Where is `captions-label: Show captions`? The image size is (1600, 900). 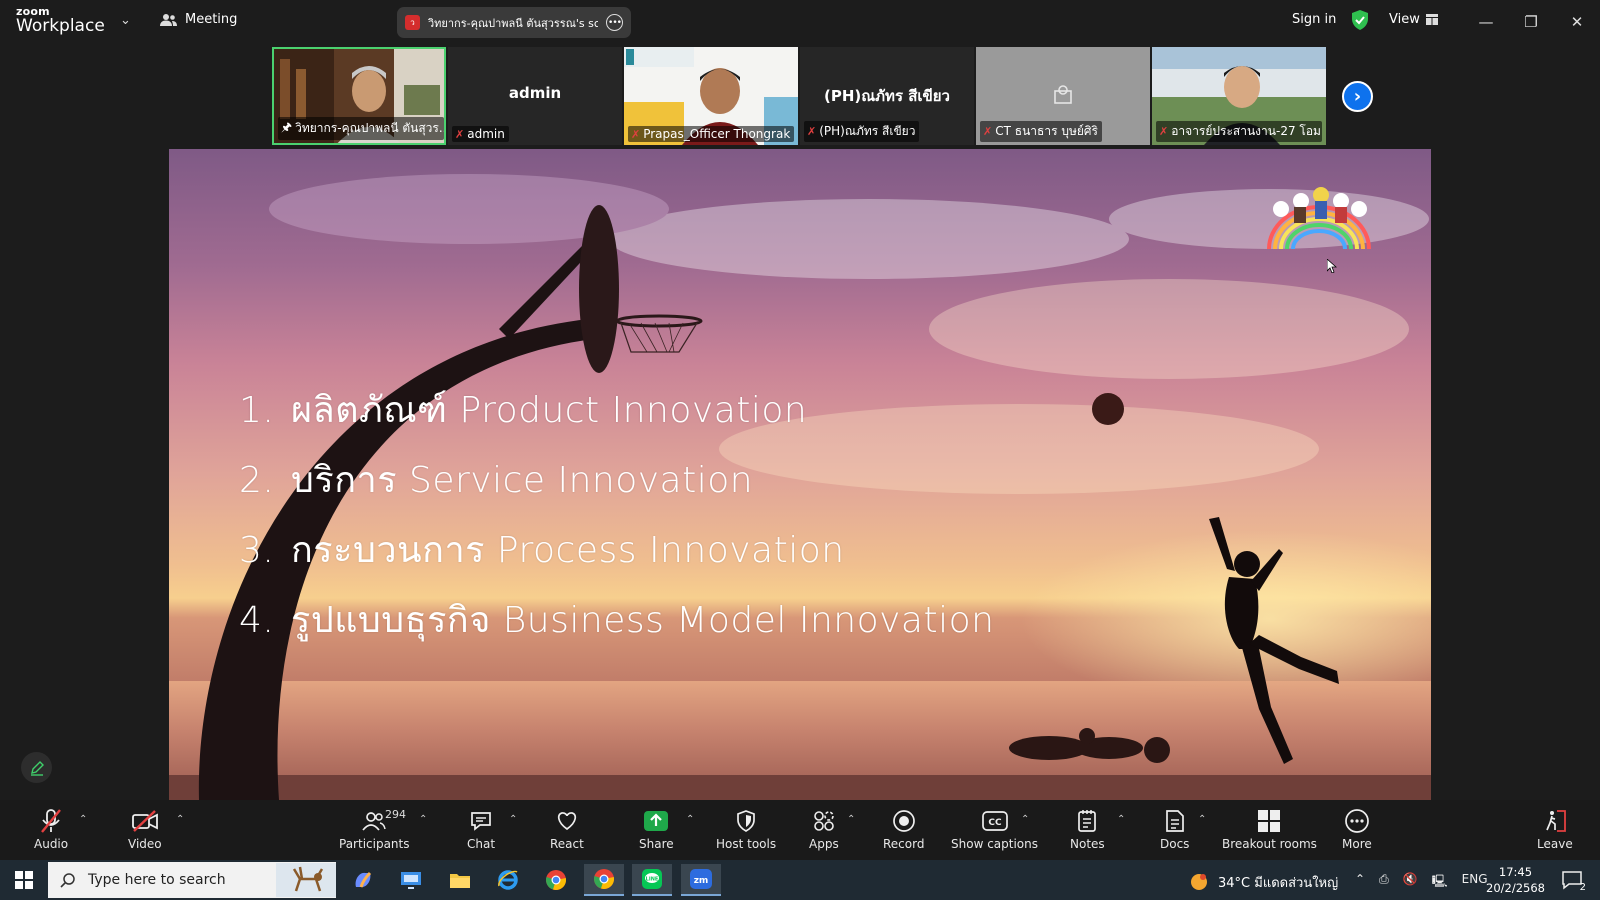 captions-label: Show captions is located at coordinates (994, 844).